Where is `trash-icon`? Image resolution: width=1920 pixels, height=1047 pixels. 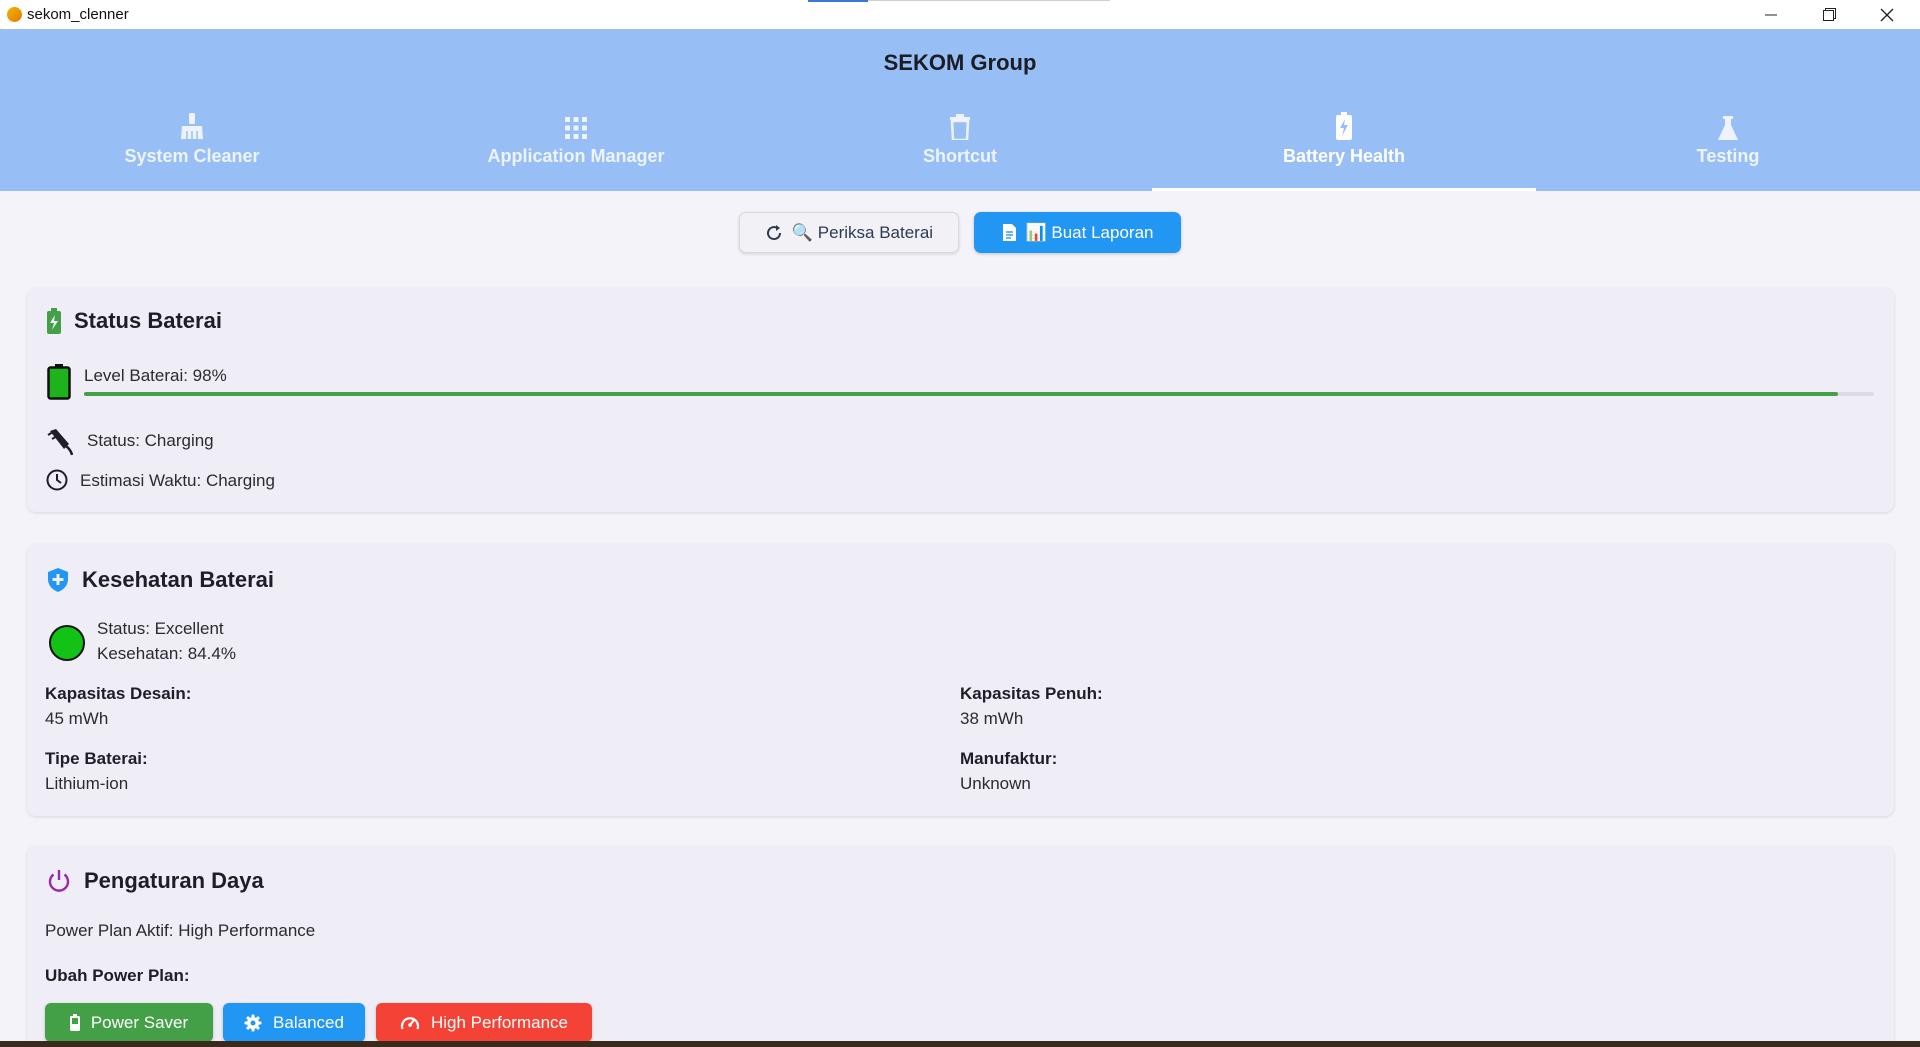
trash-icon is located at coordinates (960, 127).